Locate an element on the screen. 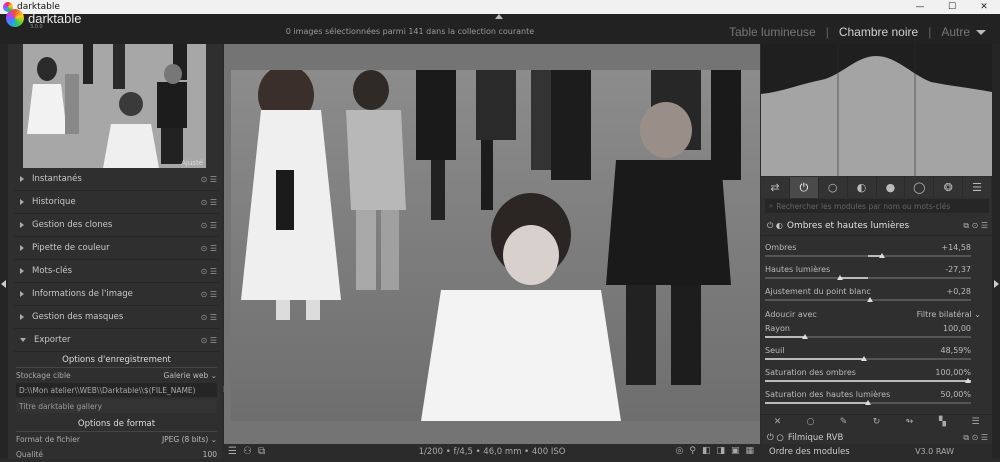 The height and width of the screenshot is (462, 1000). slider-threshold: Seuil 48,59% is located at coordinates (868, 357).